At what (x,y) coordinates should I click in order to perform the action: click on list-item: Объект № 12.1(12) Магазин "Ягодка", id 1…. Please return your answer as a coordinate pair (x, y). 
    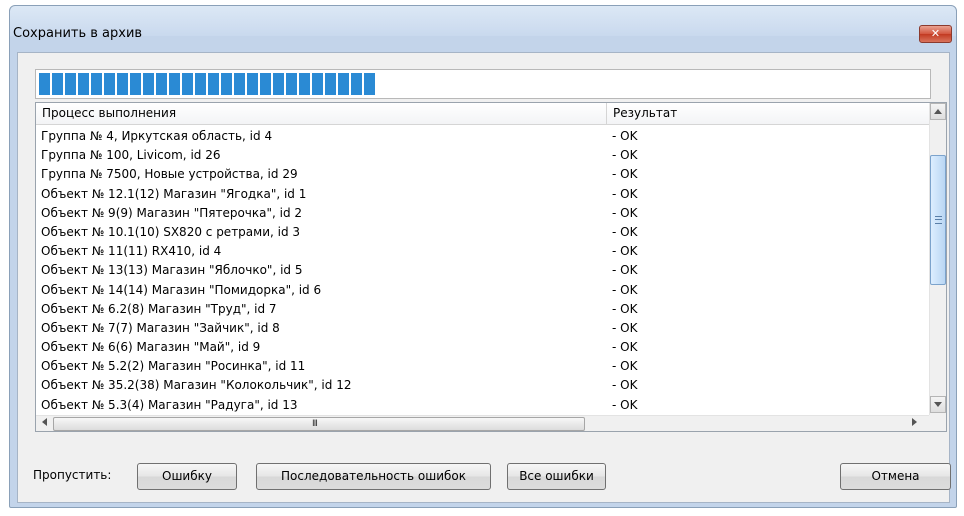
    Looking at the image, I should click on (482, 194).